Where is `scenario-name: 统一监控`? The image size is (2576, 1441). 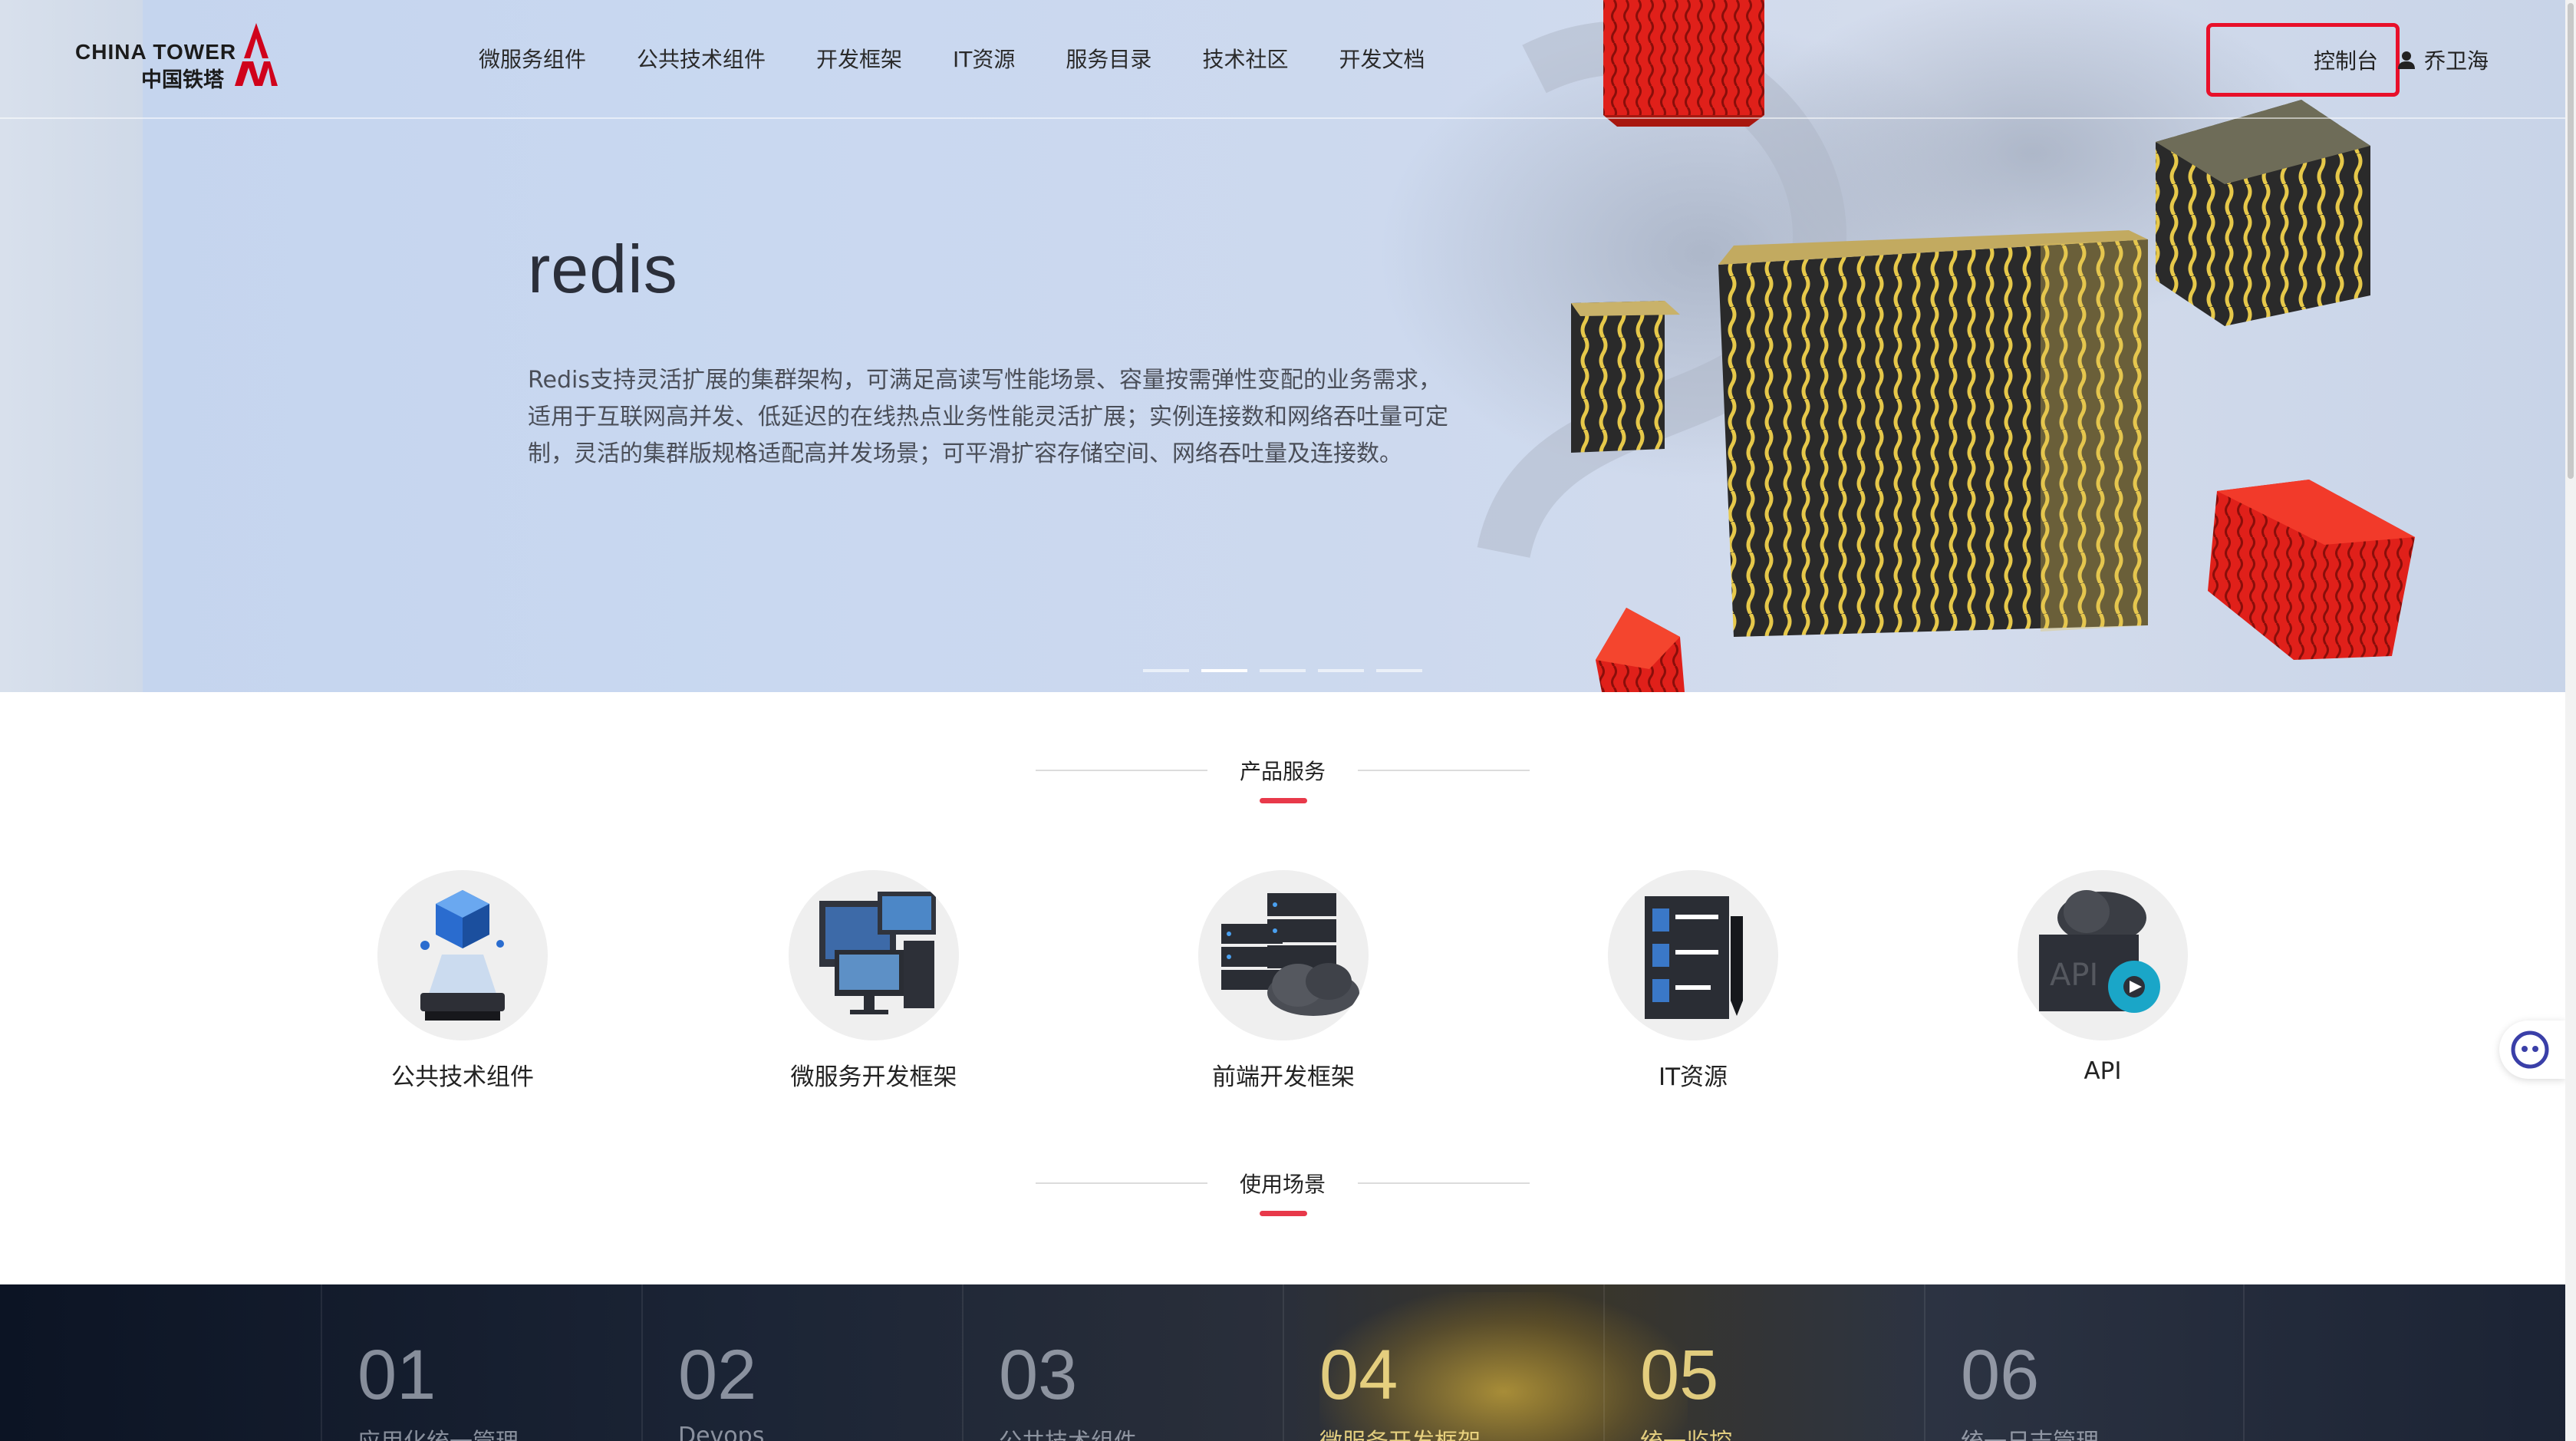 scenario-name: 统一监控 is located at coordinates (1686, 1432).